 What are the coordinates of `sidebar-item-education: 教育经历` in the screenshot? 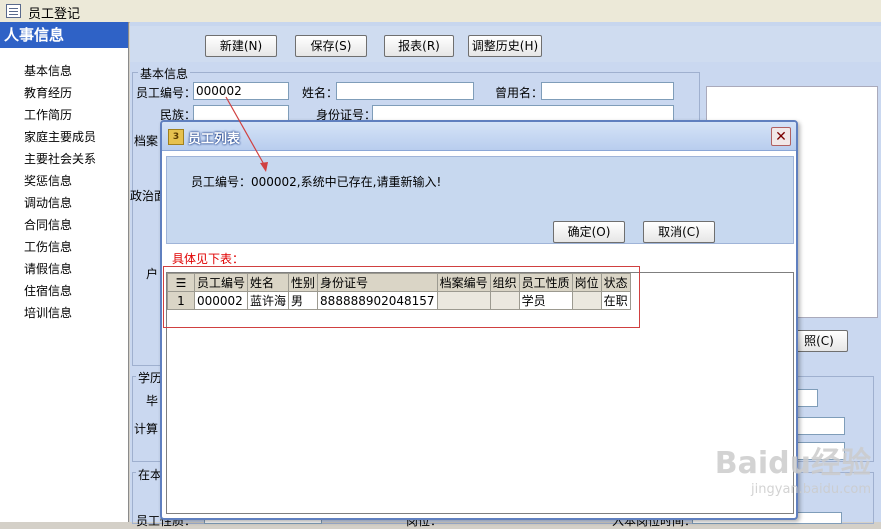 It's located at (48, 92).